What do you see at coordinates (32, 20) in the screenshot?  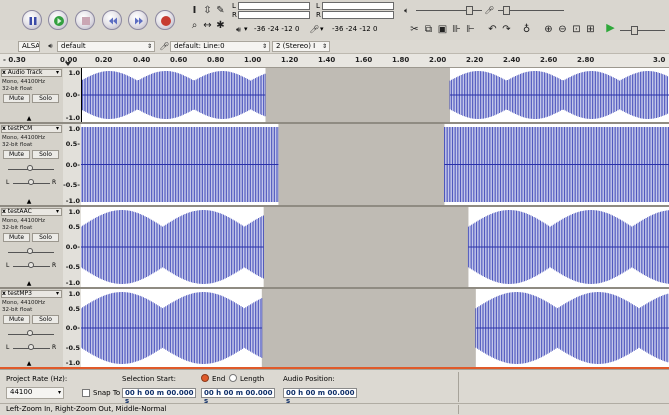 I see `pause-button` at bounding box center [32, 20].